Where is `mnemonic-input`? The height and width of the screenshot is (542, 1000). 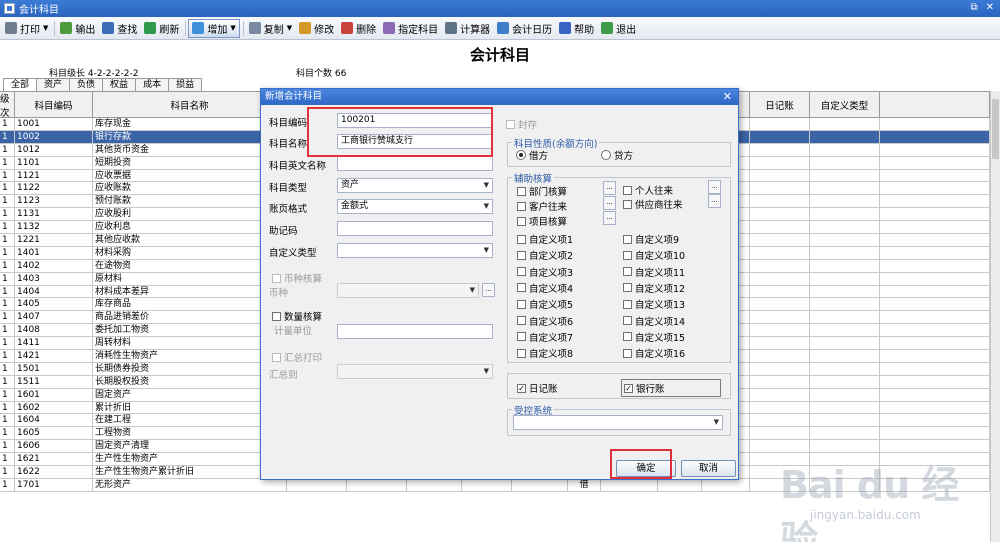 mnemonic-input is located at coordinates (415, 228).